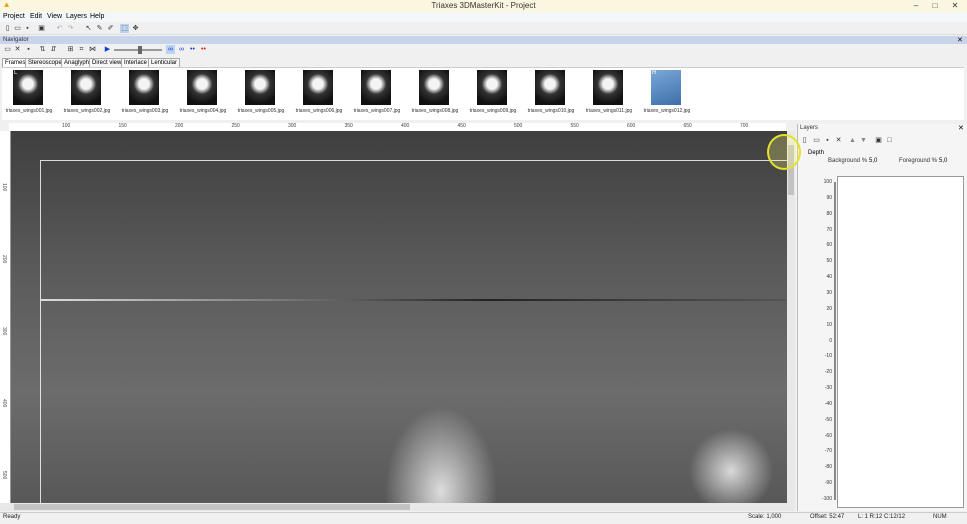 The height and width of the screenshot is (524, 967). Describe the element at coordinates (27, 28) in the screenshot. I see `save-icon: ▪` at that location.